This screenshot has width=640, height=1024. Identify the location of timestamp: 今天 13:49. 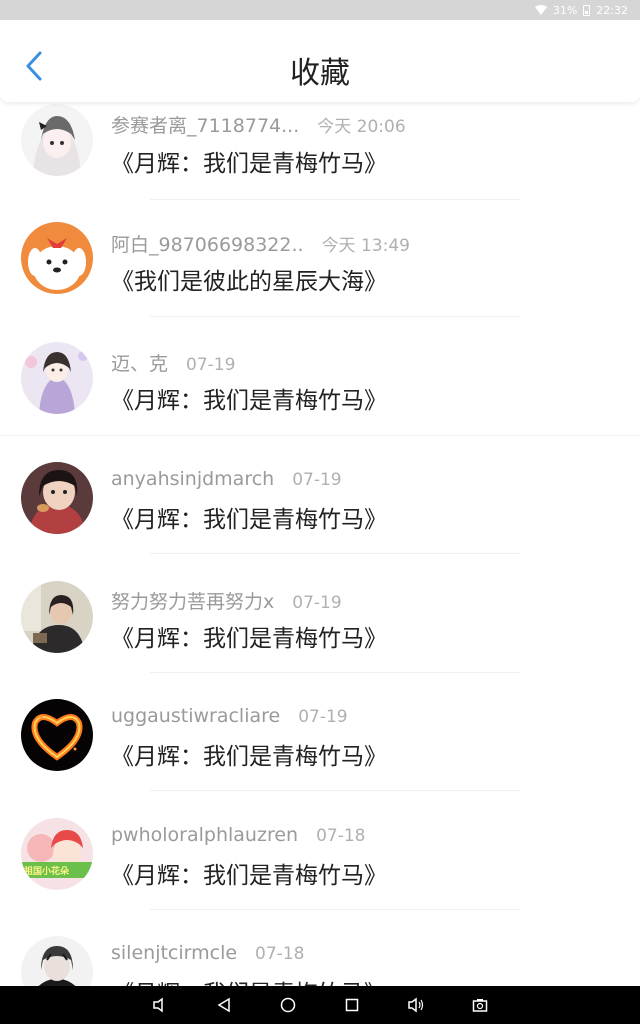
(365, 246).